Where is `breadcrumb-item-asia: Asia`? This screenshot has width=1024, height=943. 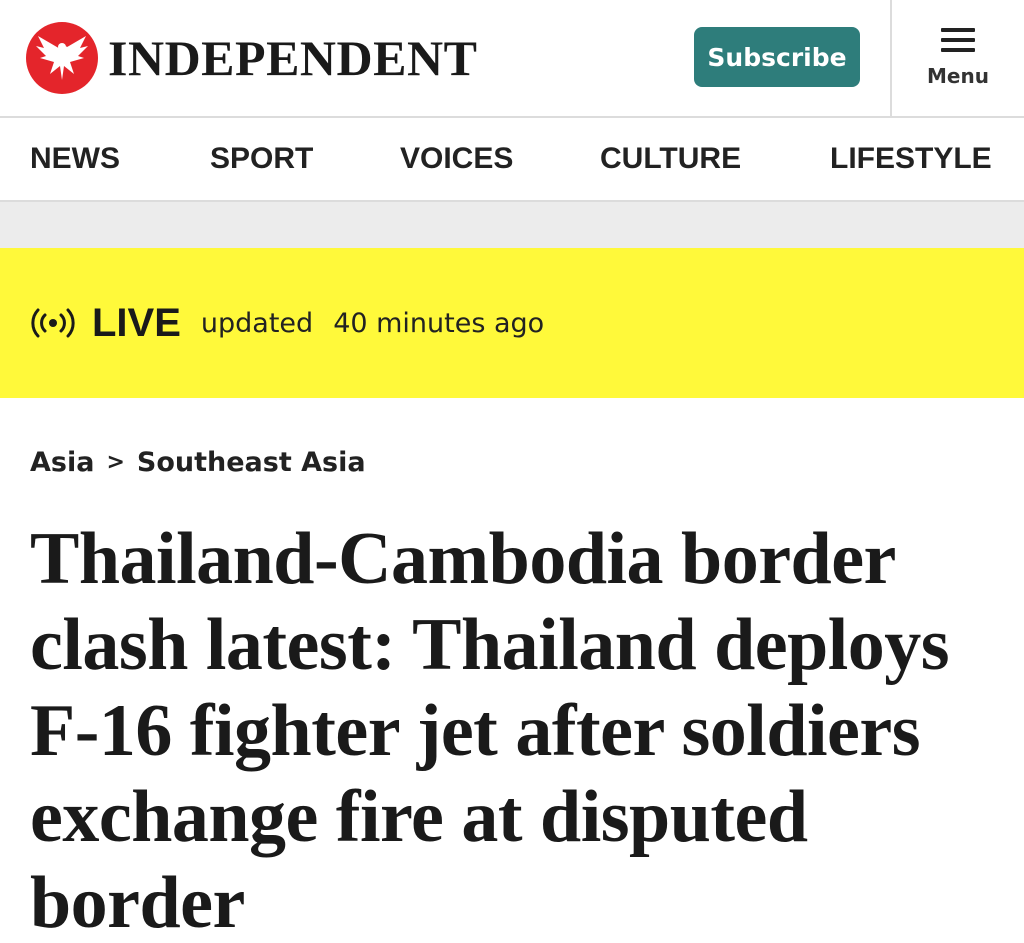 breadcrumb-item-asia: Asia is located at coordinates (62, 462).